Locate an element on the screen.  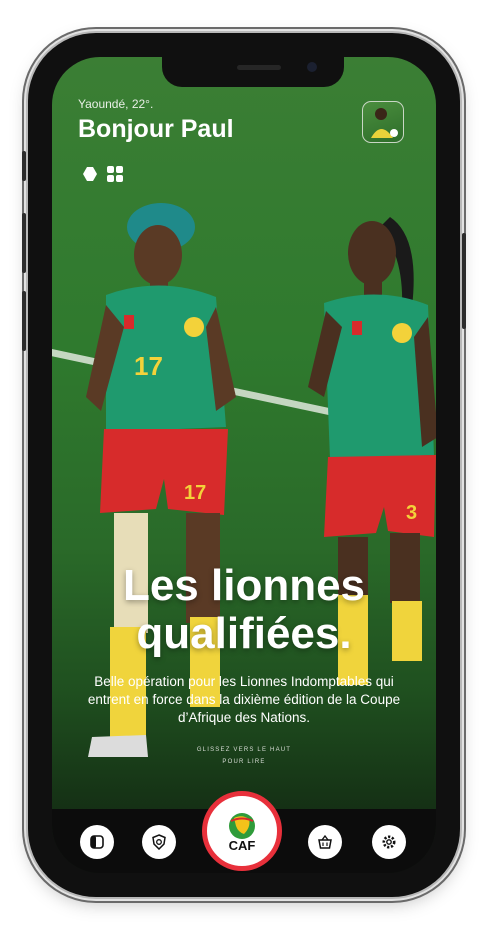
avatar is located at coordinates (383, 122).